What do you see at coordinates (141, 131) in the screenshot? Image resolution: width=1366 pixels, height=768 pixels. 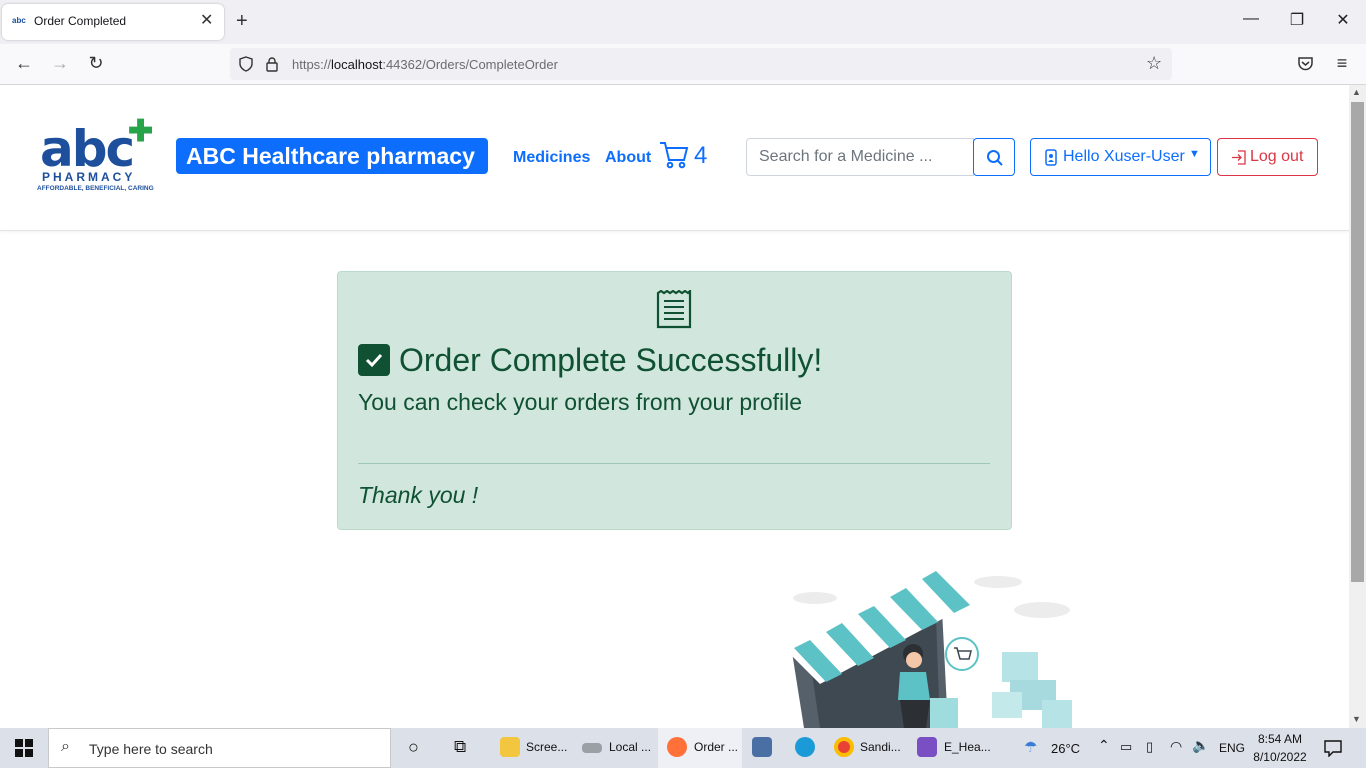 I see `logo-plus-icon: ✚` at bounding box center [141, 131].